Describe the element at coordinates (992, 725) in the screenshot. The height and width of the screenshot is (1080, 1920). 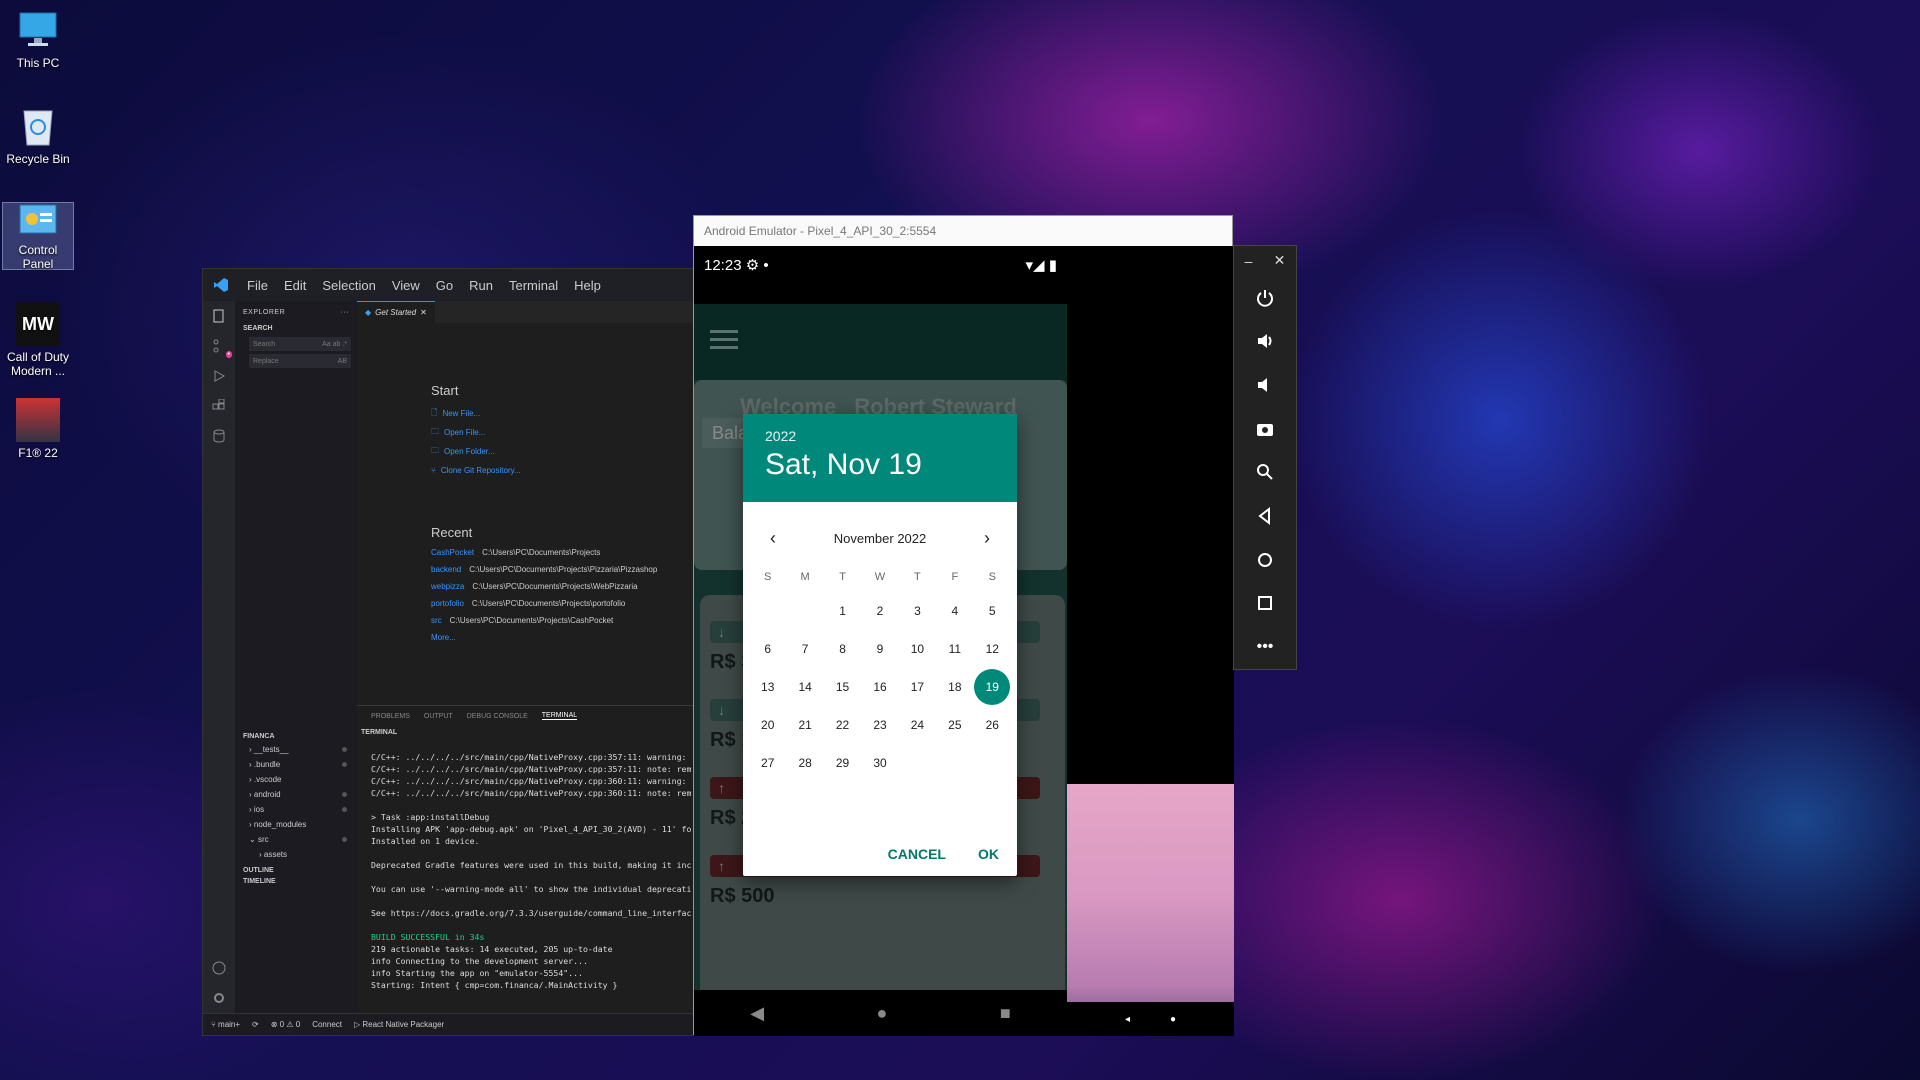
I see `calendar-day: 26` at that location.